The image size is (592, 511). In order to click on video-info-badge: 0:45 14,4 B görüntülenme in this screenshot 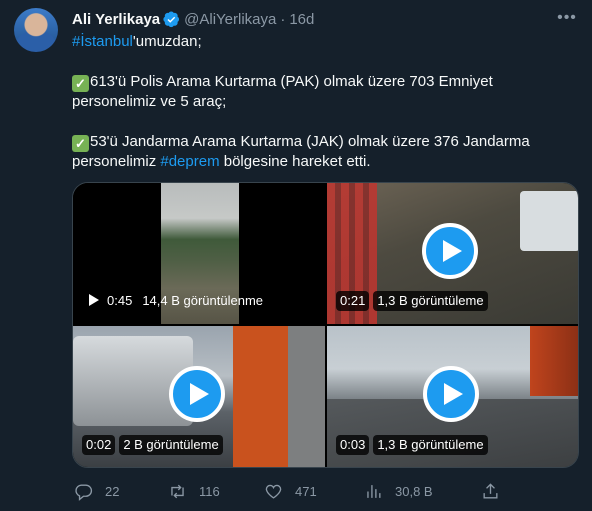, I will do `click(176, 300)`.